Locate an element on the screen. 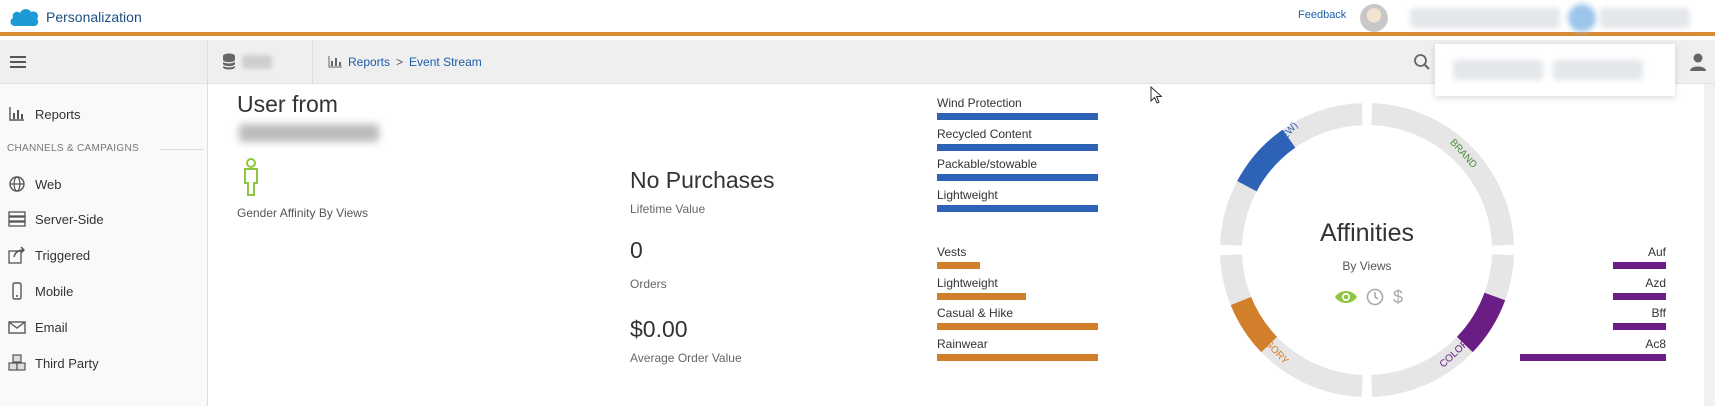 The image size is (1715, 406). affinity-label: Wind Protection is located at coordinates (979, 103).